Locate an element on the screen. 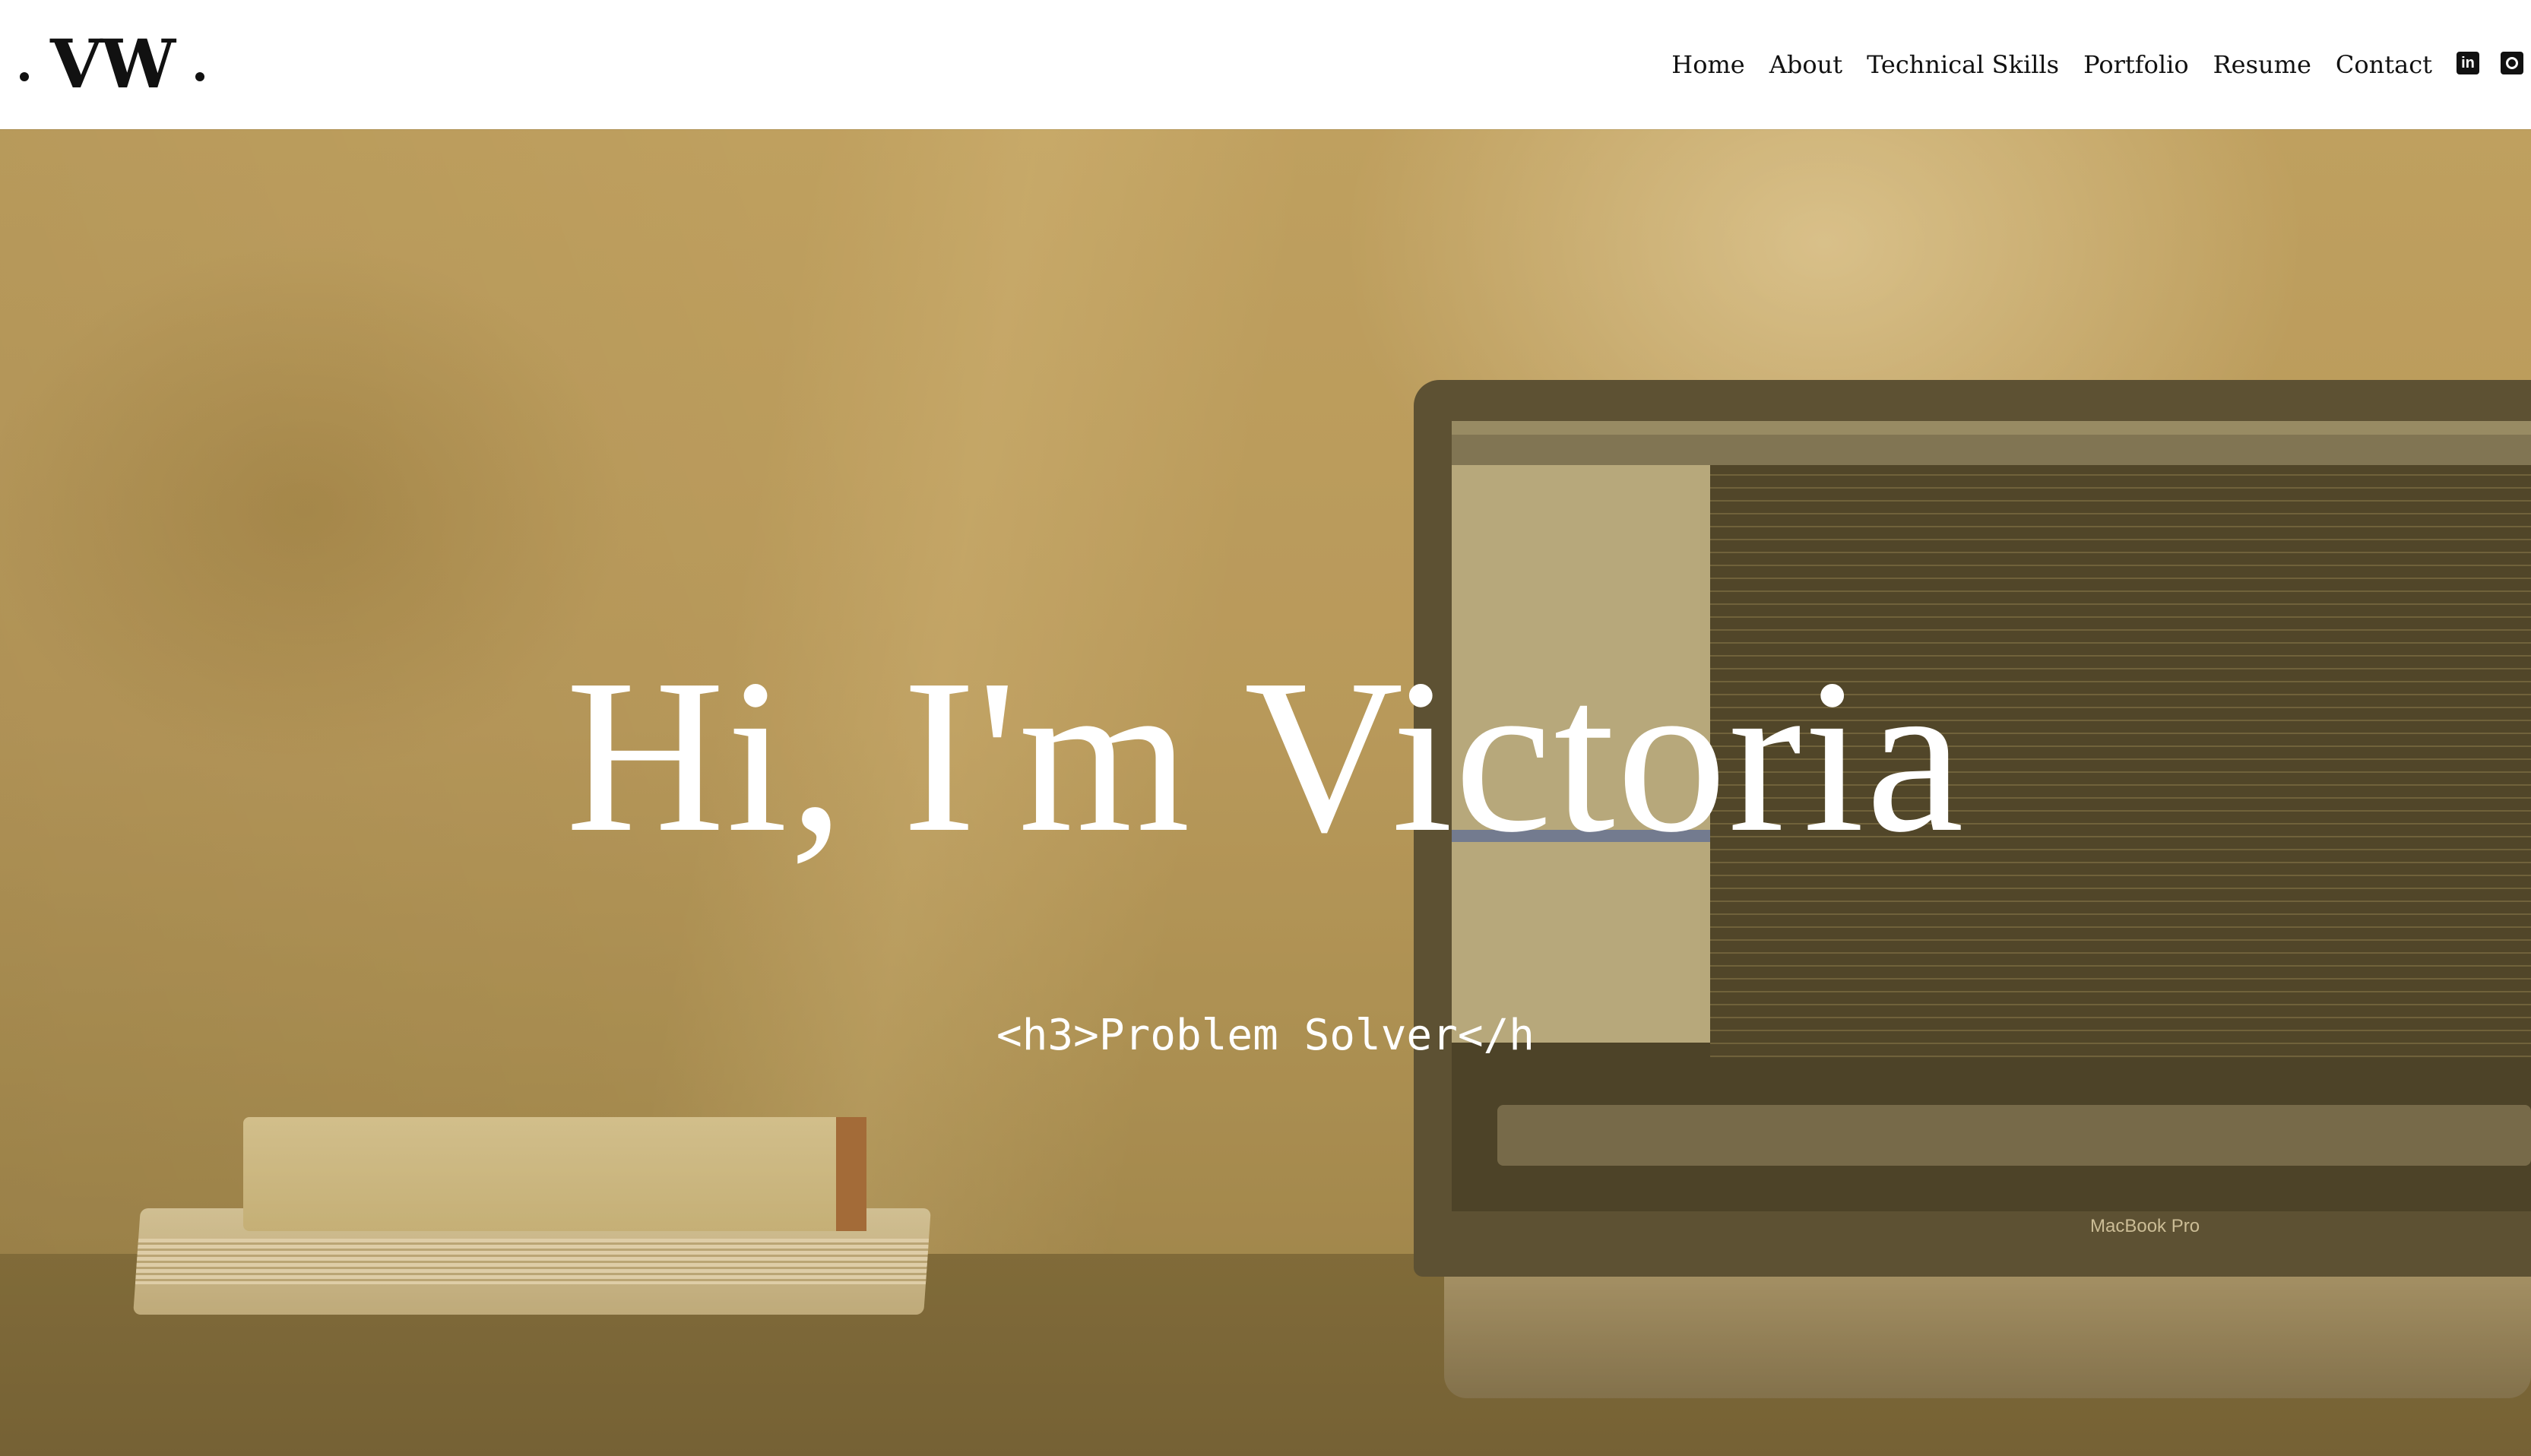  logo-dot-left is located at coordinates (24, 76).